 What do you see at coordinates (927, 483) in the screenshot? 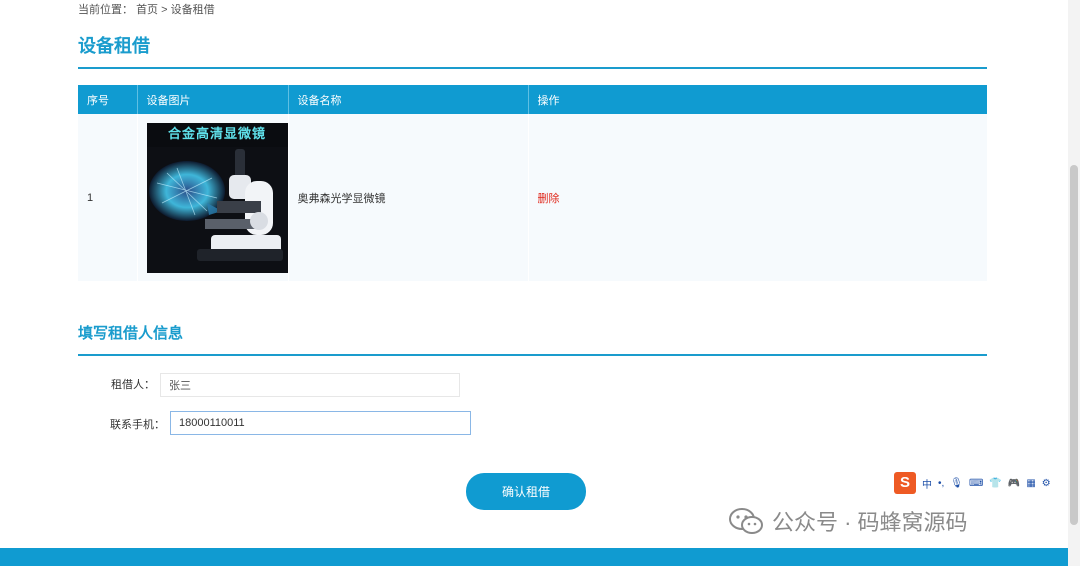
I see `ime-mode-toggle: 中` at bounding box center [927, 483].